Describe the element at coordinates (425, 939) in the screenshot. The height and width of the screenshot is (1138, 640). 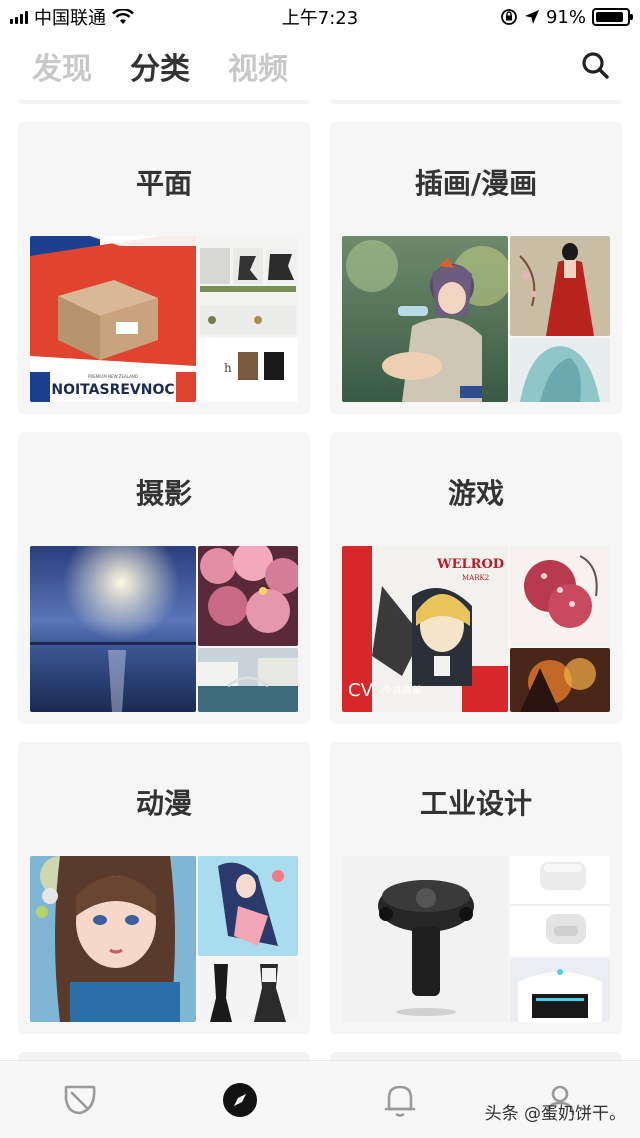
I see `thumbnail-industrial-camera` at that location.